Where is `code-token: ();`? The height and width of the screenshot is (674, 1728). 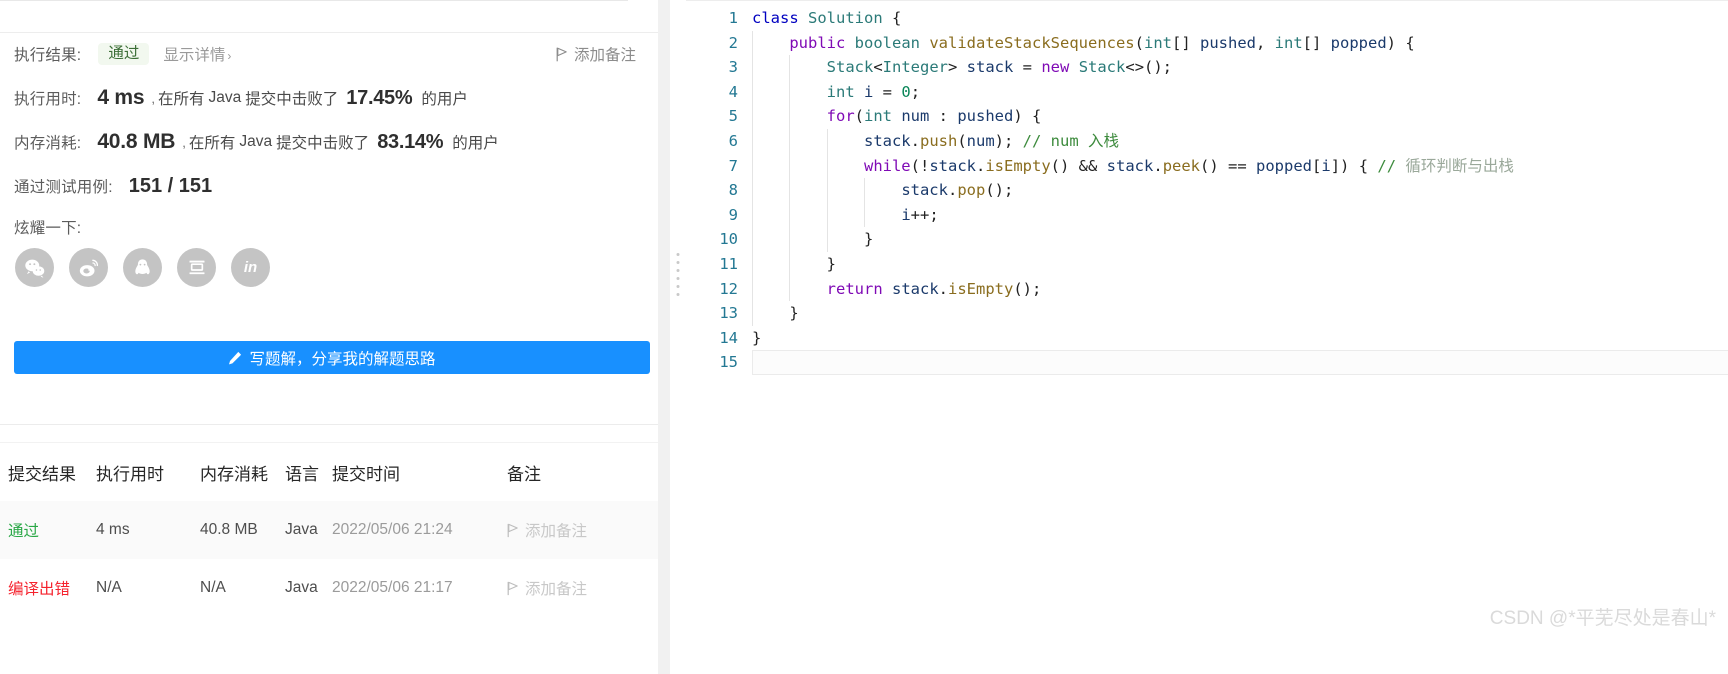 code-token: (); is located at coordinates (999, 190).